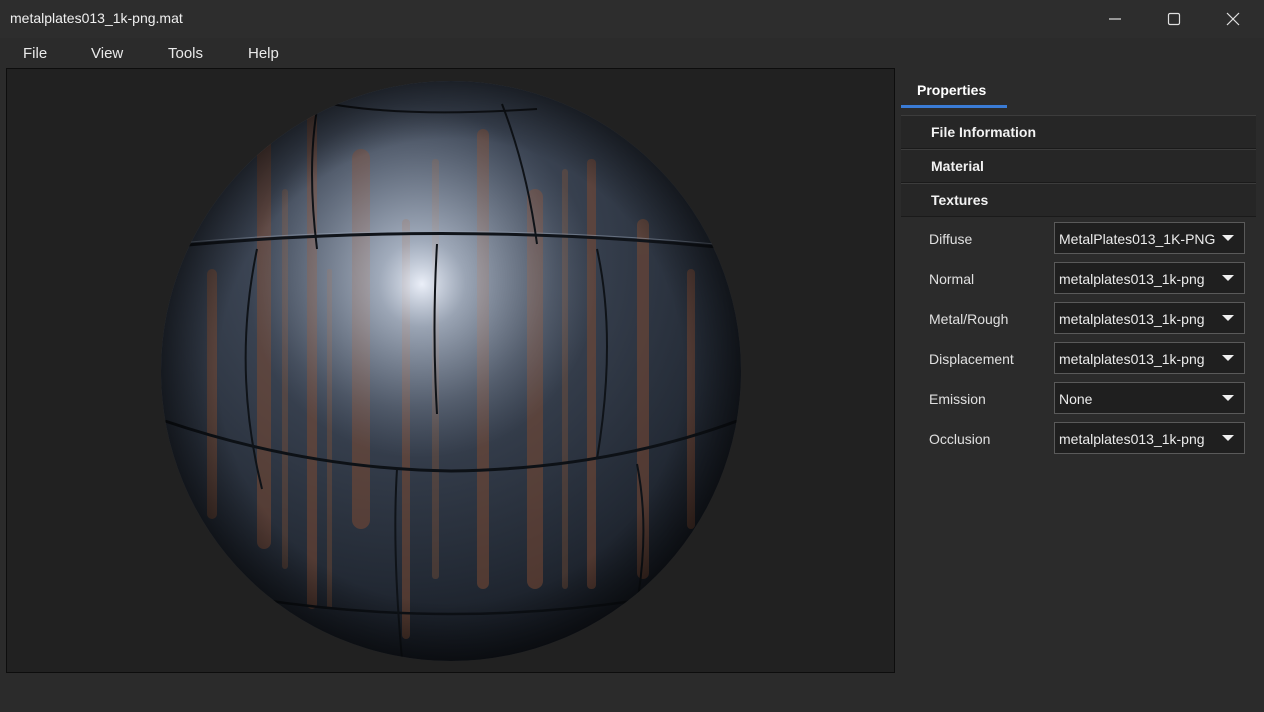  What do you see at coordinates (952, 279) in the screenshot?
I see `texture-label-normal: Normal` at bounding box center [952, 279].